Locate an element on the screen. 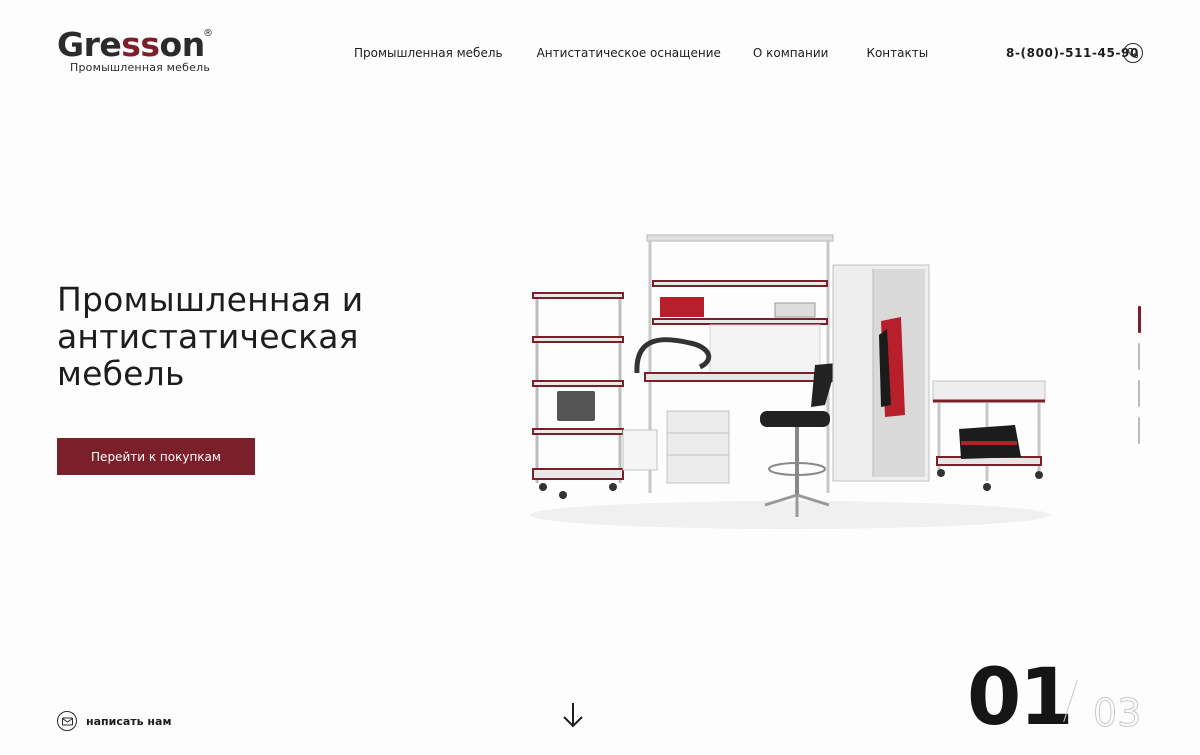 The image size is (1200, 755). mail-icon is located at coordinates (67, 721).